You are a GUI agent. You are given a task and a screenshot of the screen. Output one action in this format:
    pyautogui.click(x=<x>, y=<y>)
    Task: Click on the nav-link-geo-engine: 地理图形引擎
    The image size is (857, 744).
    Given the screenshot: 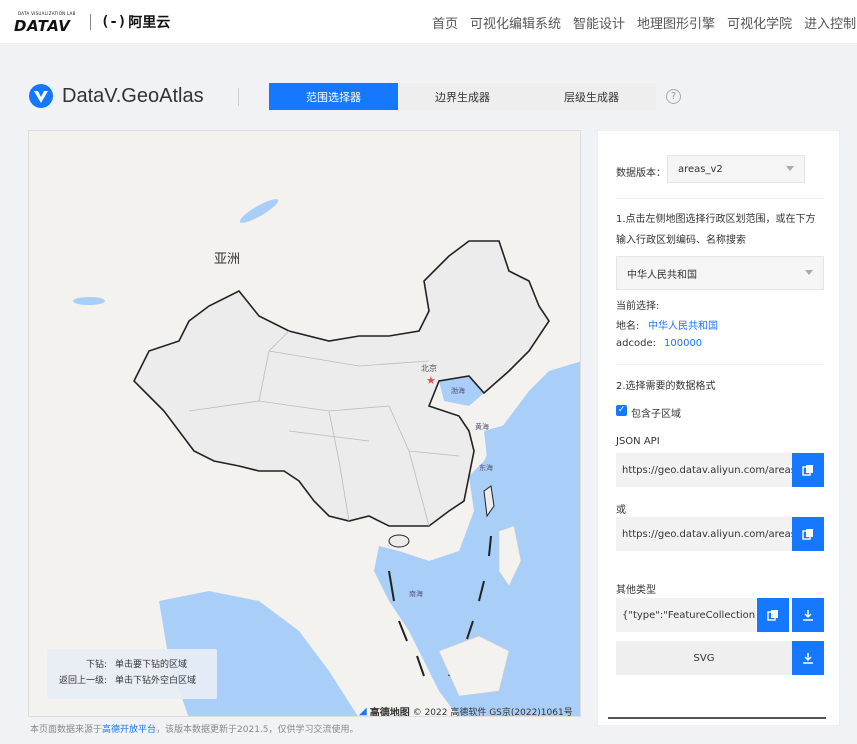 What is the action you would take?
    pyautogui.click(x=676, y=22)
    